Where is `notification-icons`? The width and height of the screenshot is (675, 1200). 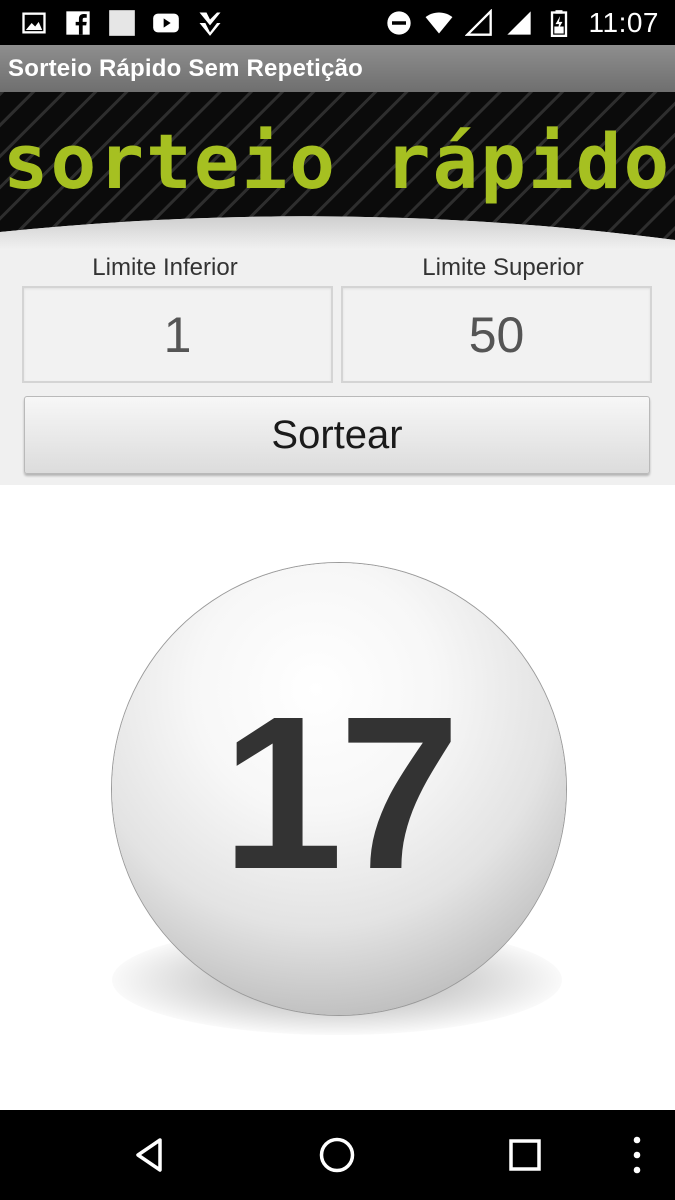
notification-icons is located at coordinates (122, 23).